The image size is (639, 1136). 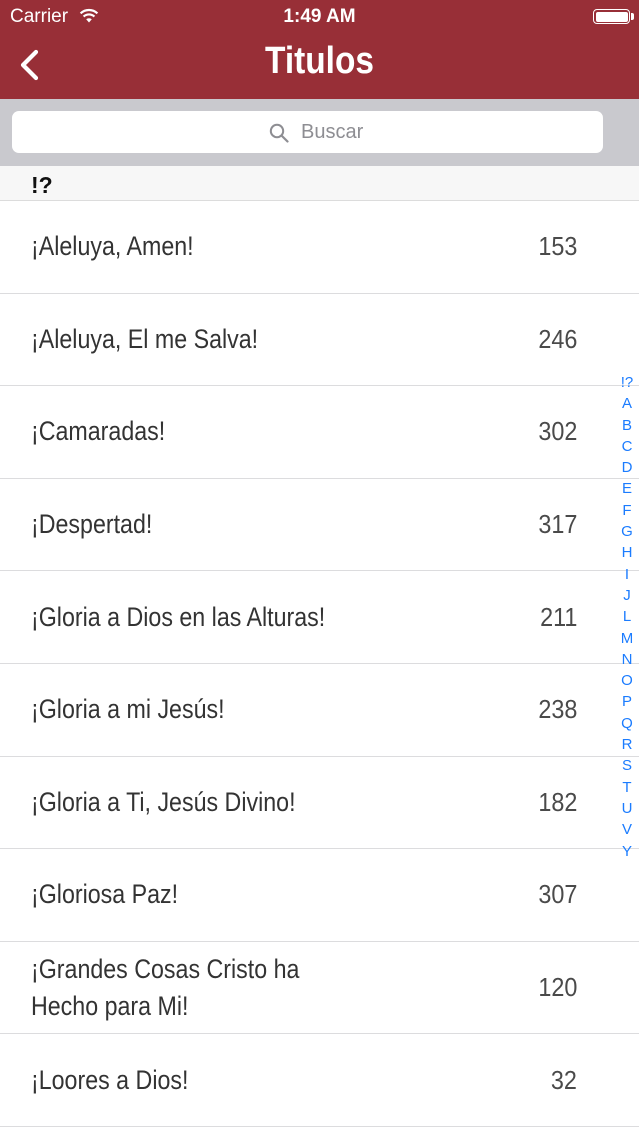 What do you see at coordinates (319, 432) in the screenshot?
I see `list-item: ¡Camaradas! 302` at bounding box center [319, 432].